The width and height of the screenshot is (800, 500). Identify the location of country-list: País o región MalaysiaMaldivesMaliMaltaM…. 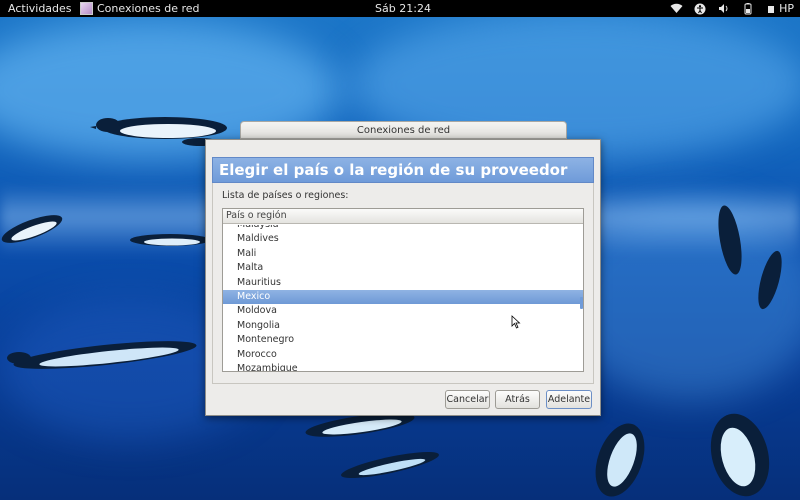
(403, 290).